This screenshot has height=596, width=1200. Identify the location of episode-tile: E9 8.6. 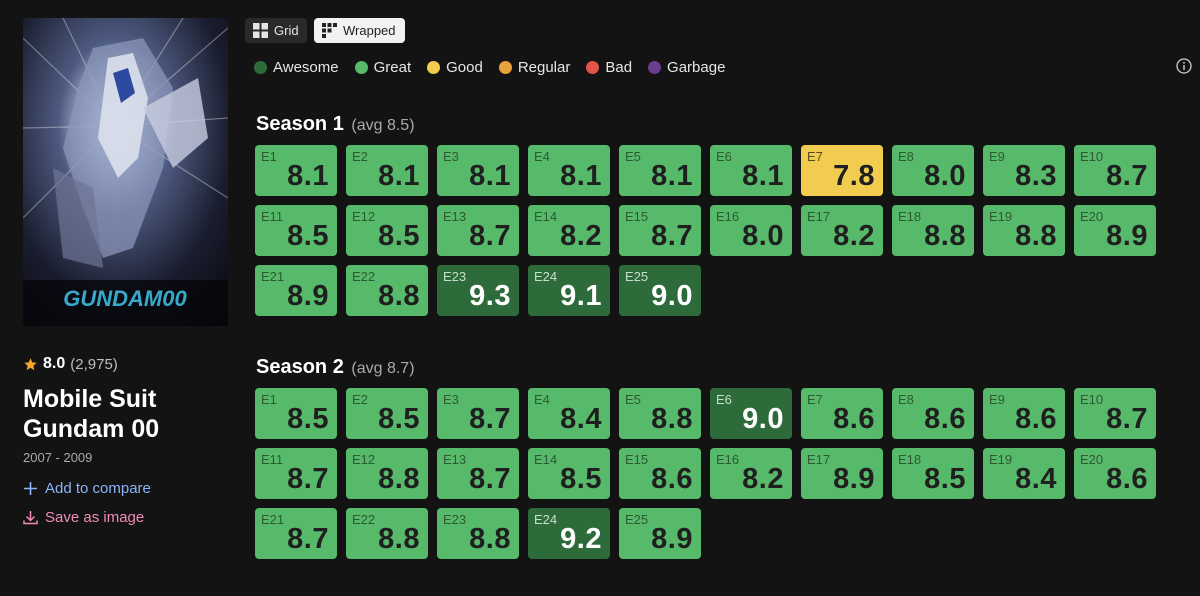
(1024, 413).